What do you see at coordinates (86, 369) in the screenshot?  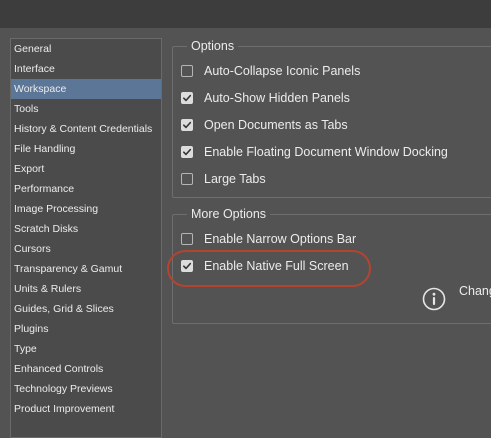 I see `sidebar-item-enhanced-controls: Enhanced Controls` at bounding box center [86, 369].